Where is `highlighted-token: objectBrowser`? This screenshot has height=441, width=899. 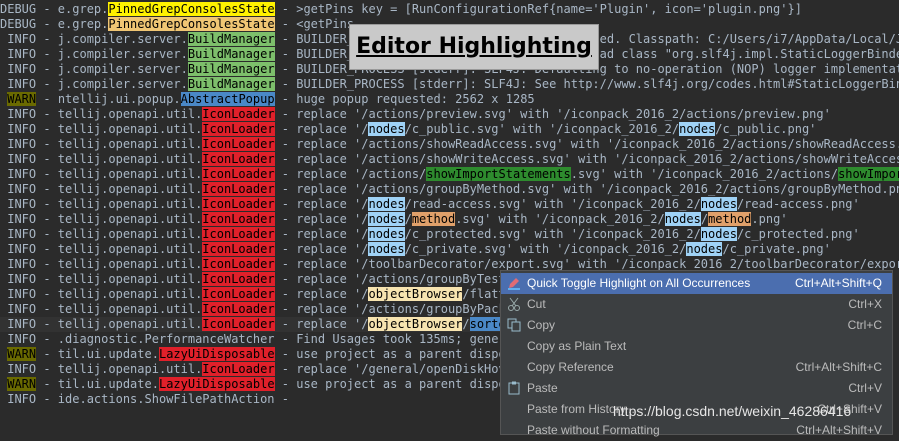 highlighted-token: objectBrowser is located at coordinates (415, 324).